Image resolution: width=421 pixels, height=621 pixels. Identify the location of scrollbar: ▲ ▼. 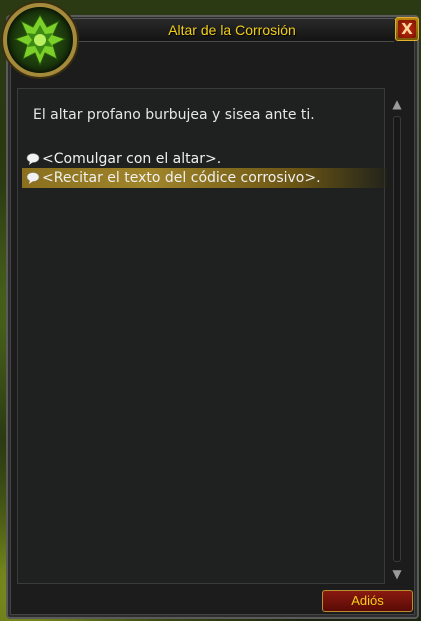
(397, 339).